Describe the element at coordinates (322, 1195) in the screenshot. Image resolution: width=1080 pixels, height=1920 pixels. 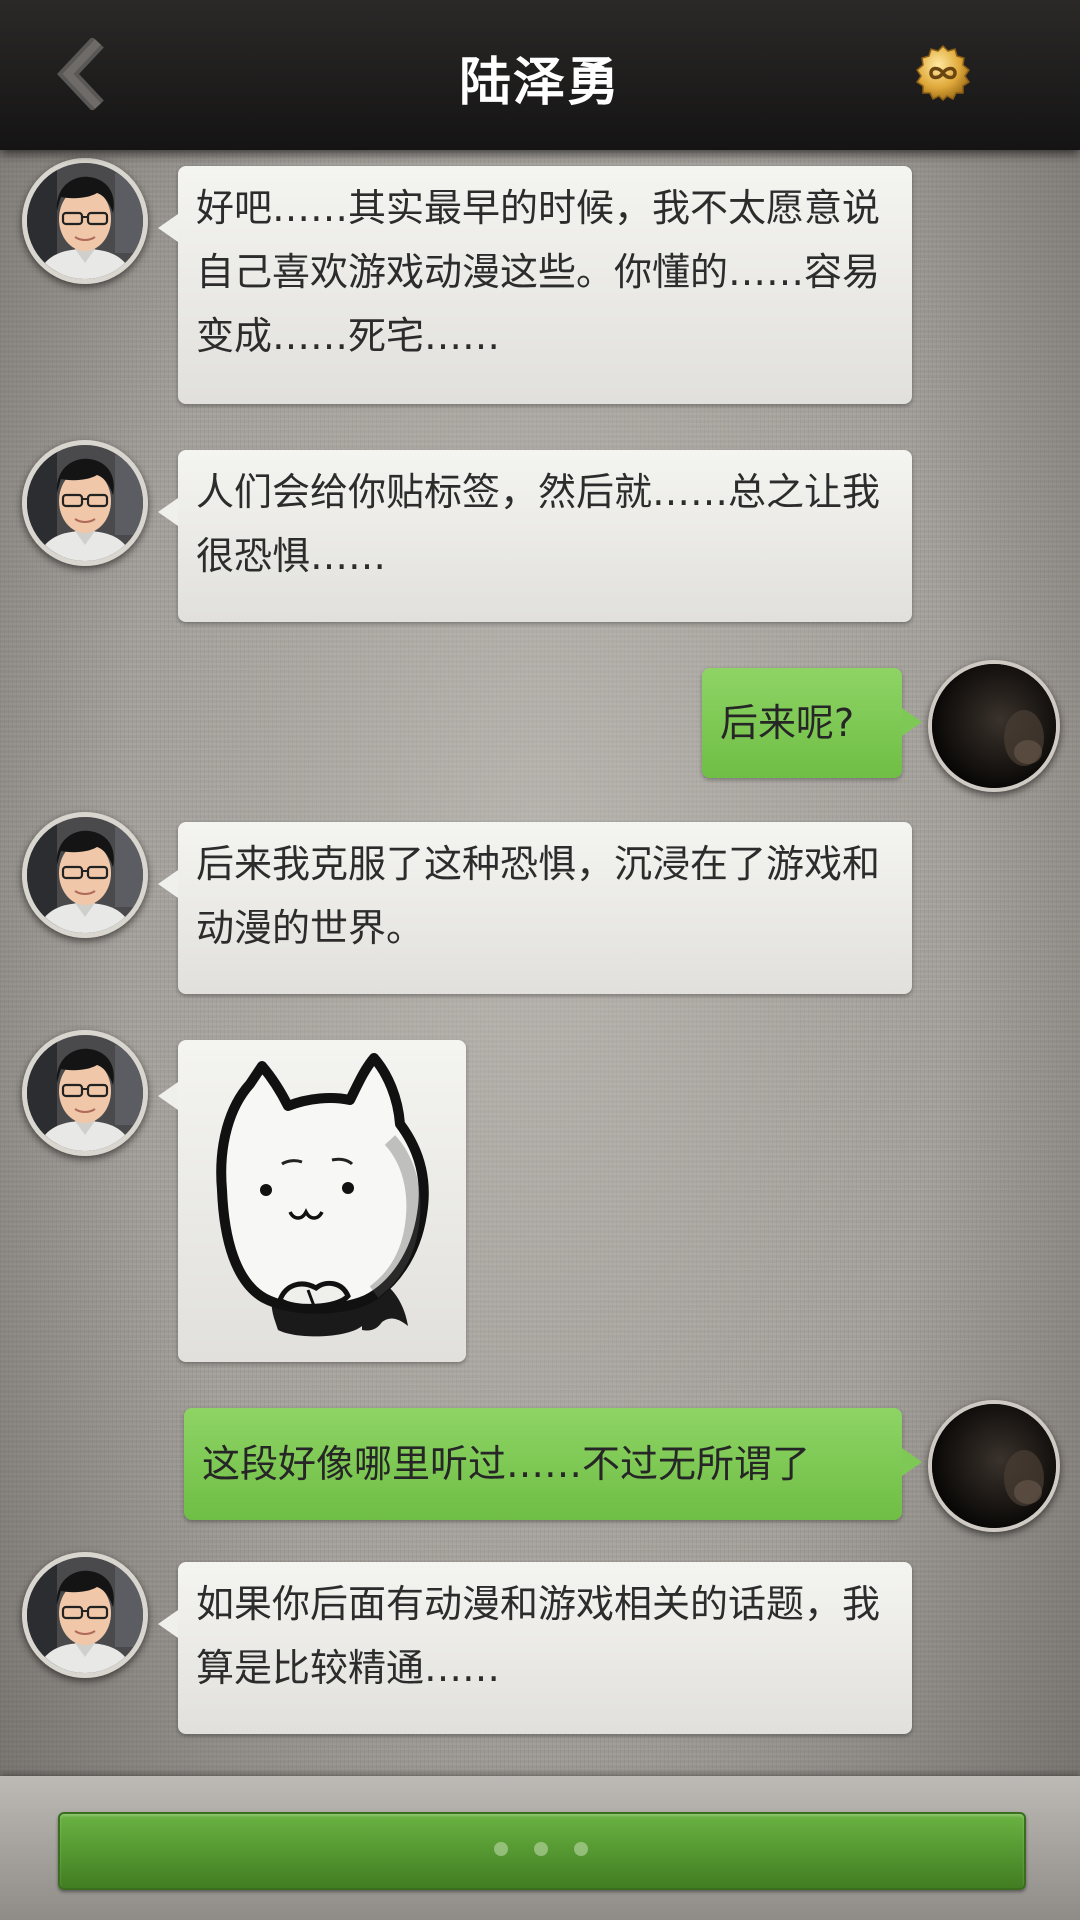
I see `cat-sticker` at that location.